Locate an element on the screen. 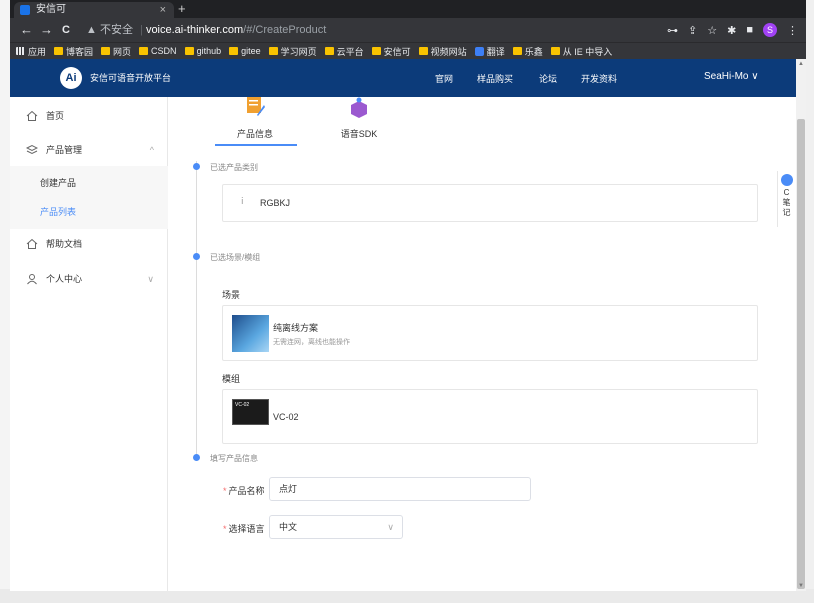  browser-tab: 安信可 × is located at coordinates (94, 10).